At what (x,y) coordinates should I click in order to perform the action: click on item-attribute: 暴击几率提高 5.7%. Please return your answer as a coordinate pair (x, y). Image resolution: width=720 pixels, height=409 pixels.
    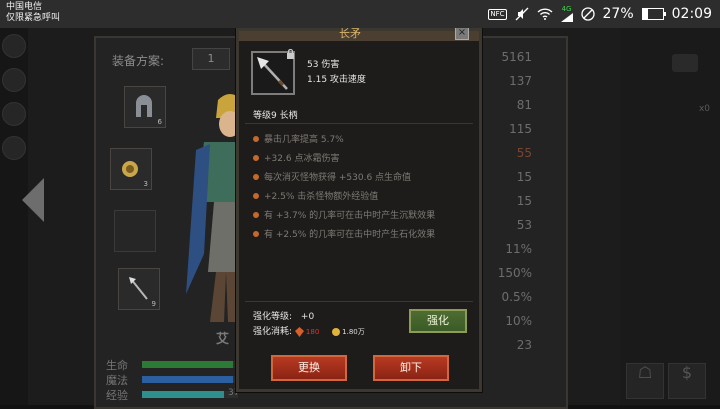
    Looking at the image, I should click on (298, 138).